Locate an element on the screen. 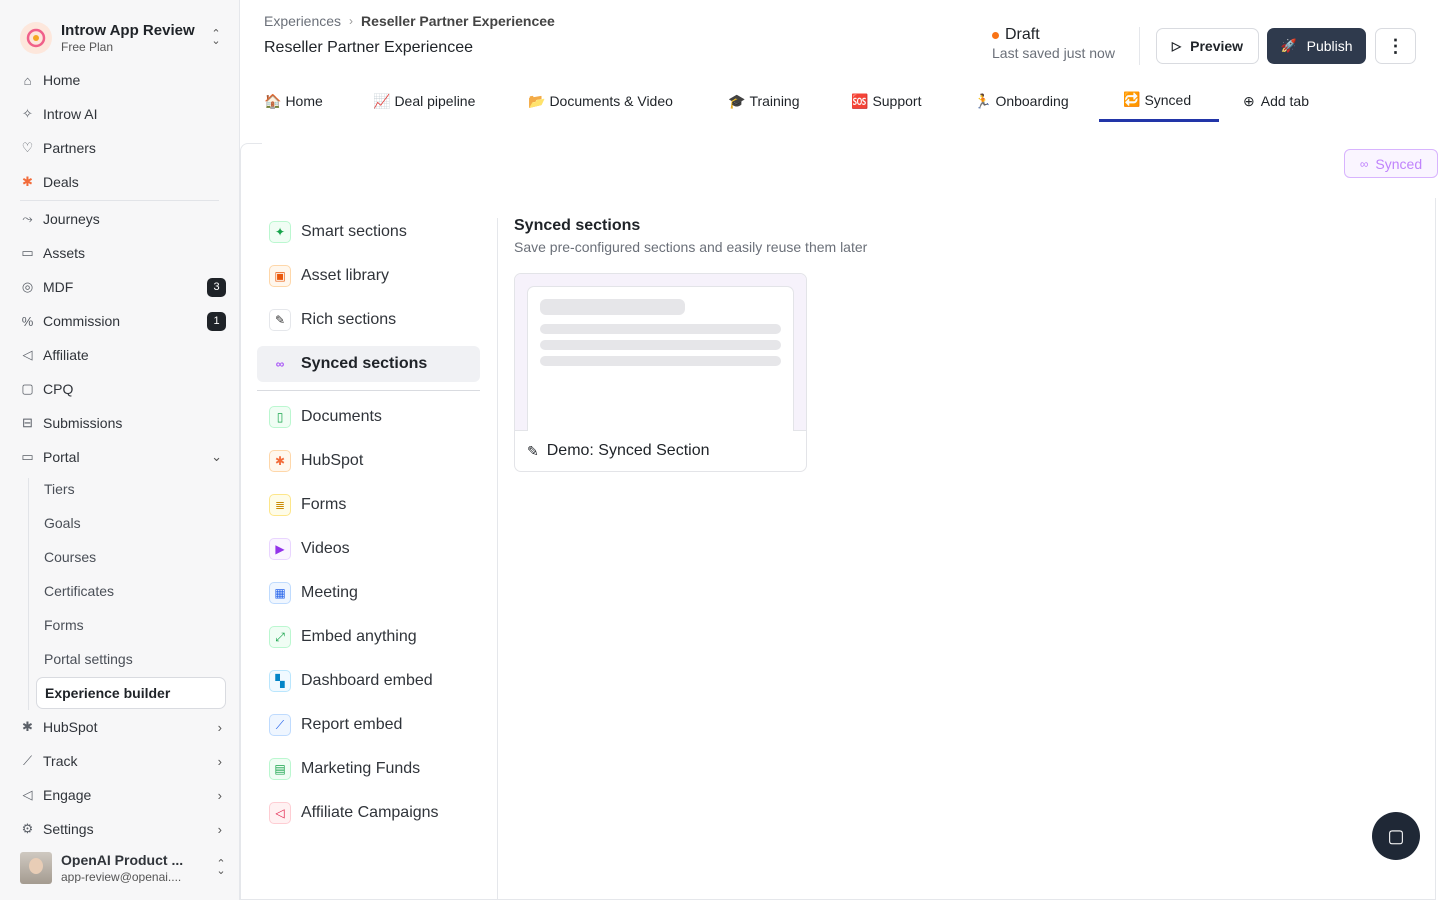 This screenshot has width=1440, height=900. more-vertical-icon: ⋮ is located at coordinates (1395, 45).